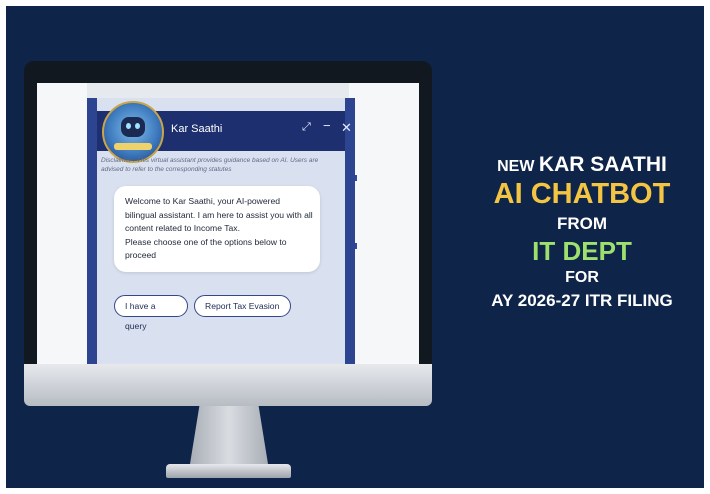  What do you see at coordinates (228, 385) in the screenshot?
I see `monitor-chin` at bounding box center [228, 385].